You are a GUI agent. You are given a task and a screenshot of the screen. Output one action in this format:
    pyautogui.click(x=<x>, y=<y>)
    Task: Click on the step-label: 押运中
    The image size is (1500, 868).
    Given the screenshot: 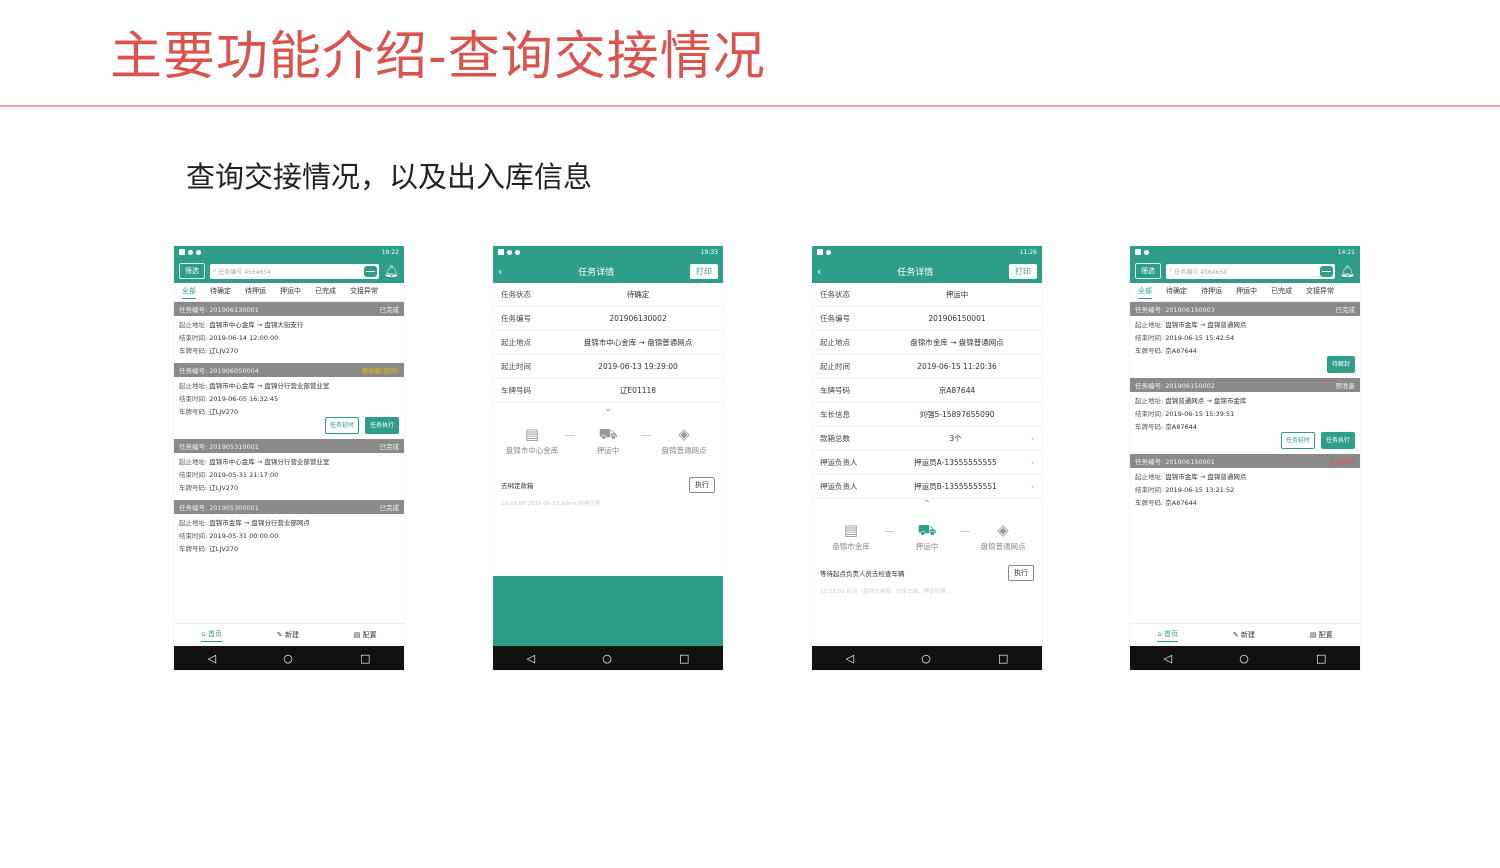 What is the action you would take?
    pyautogui.click(x=927, y=546)
    